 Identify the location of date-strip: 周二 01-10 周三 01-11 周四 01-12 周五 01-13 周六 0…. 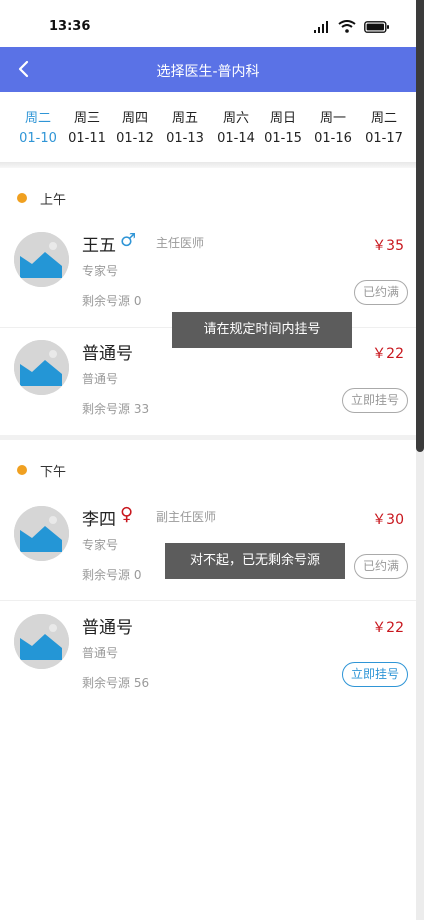
(208, 127).